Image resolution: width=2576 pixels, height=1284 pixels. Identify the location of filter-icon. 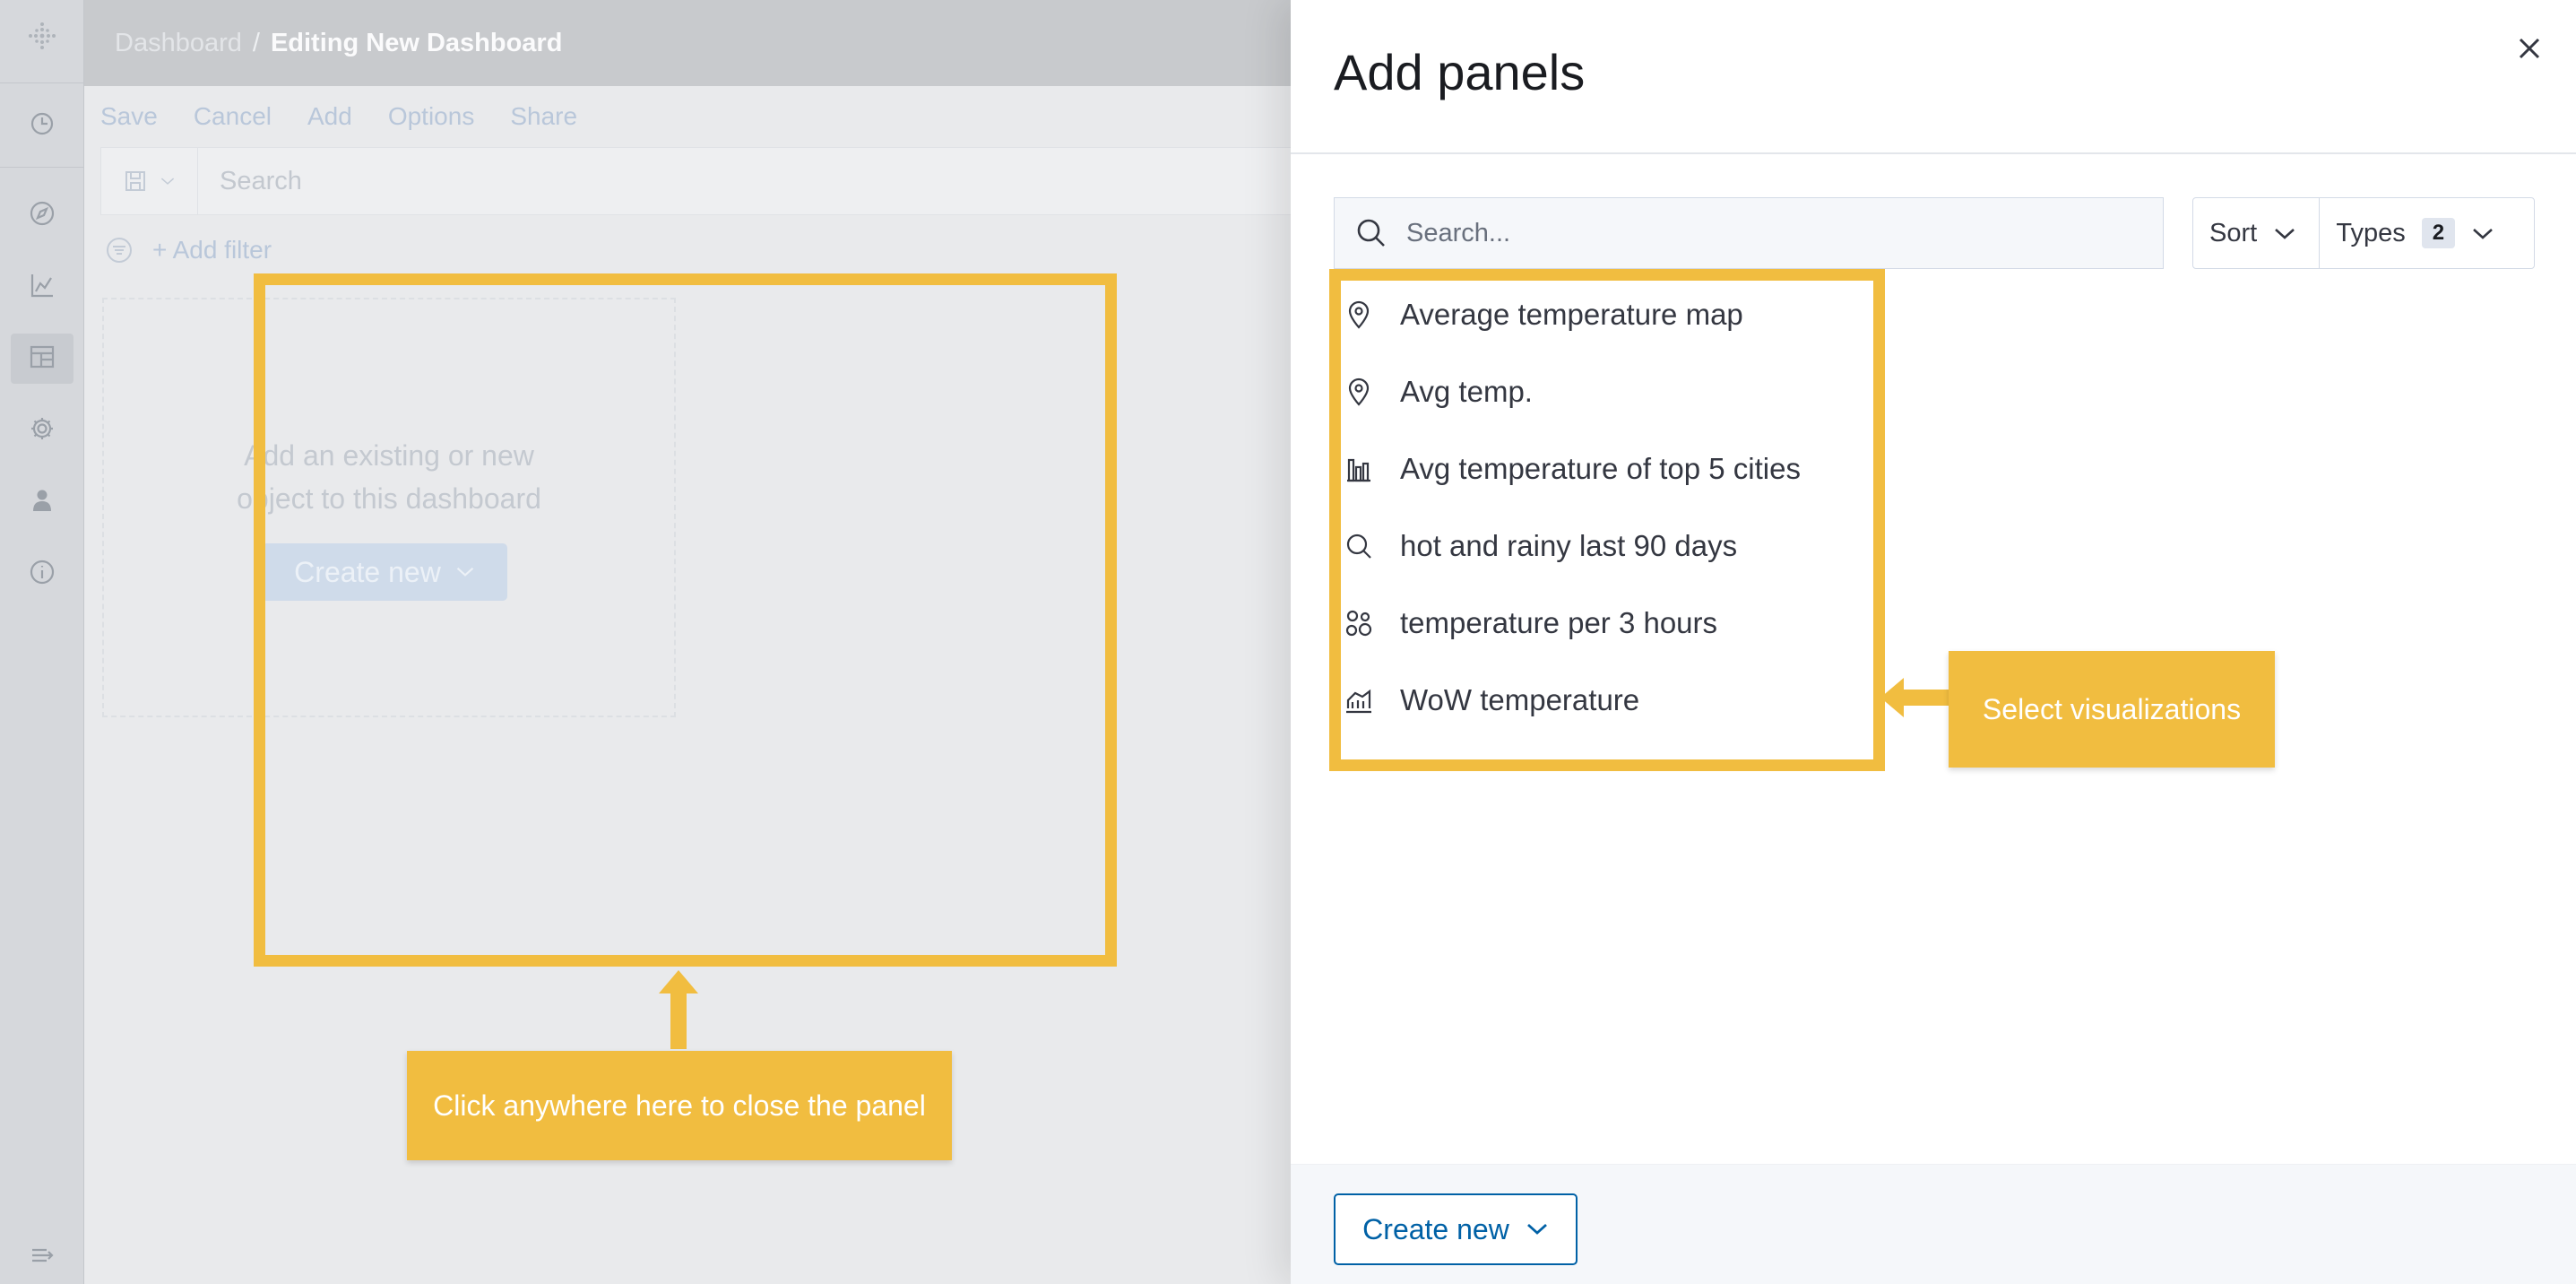
(119, 250).